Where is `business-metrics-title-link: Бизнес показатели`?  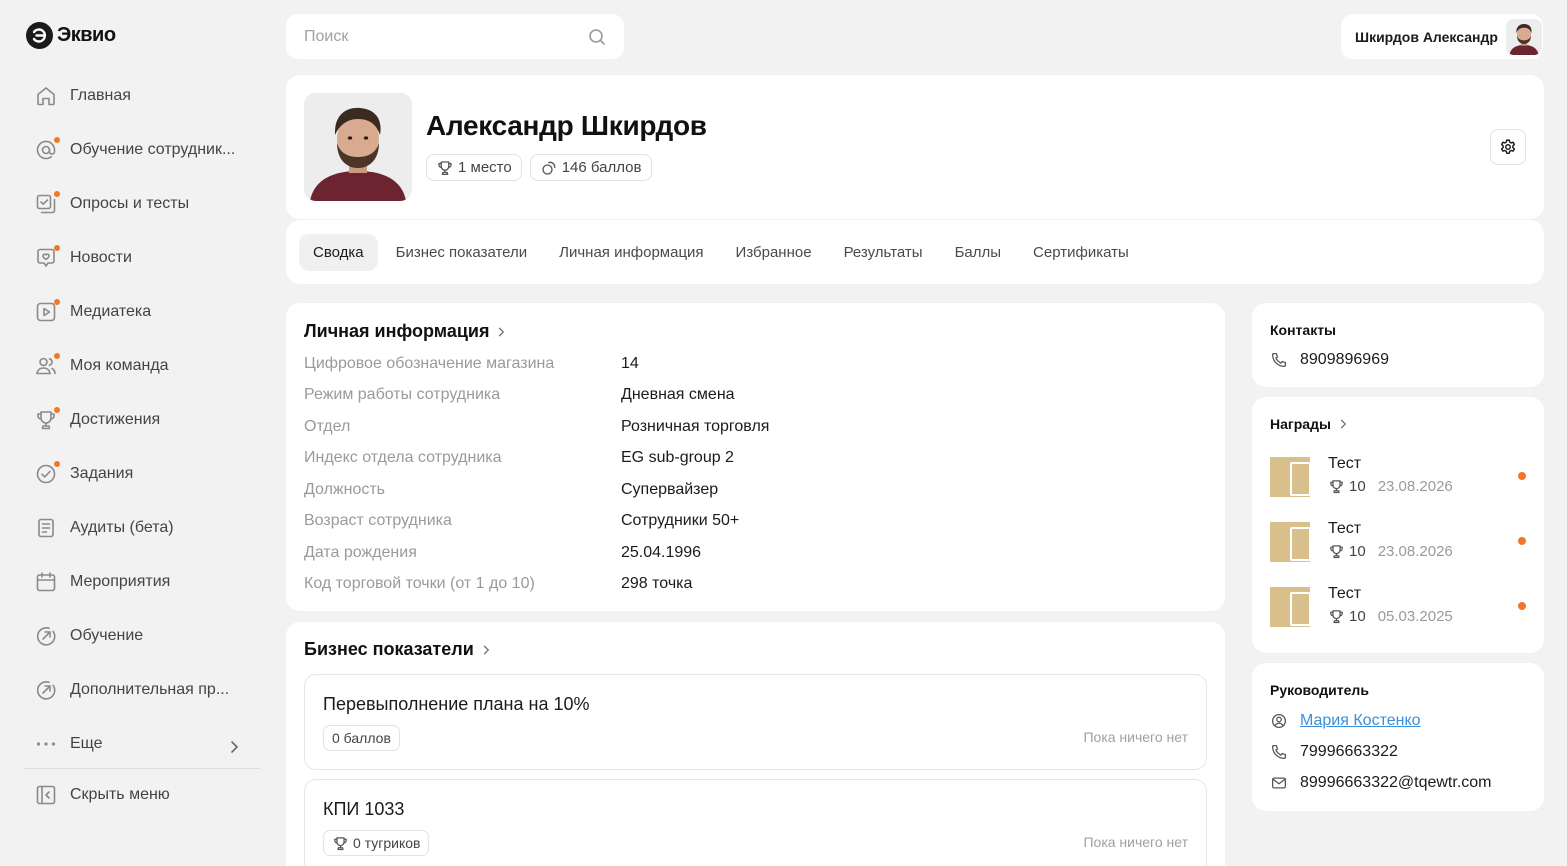
business-metrics-title-link: Бизнес показатели is located at coordinates (398, 649).